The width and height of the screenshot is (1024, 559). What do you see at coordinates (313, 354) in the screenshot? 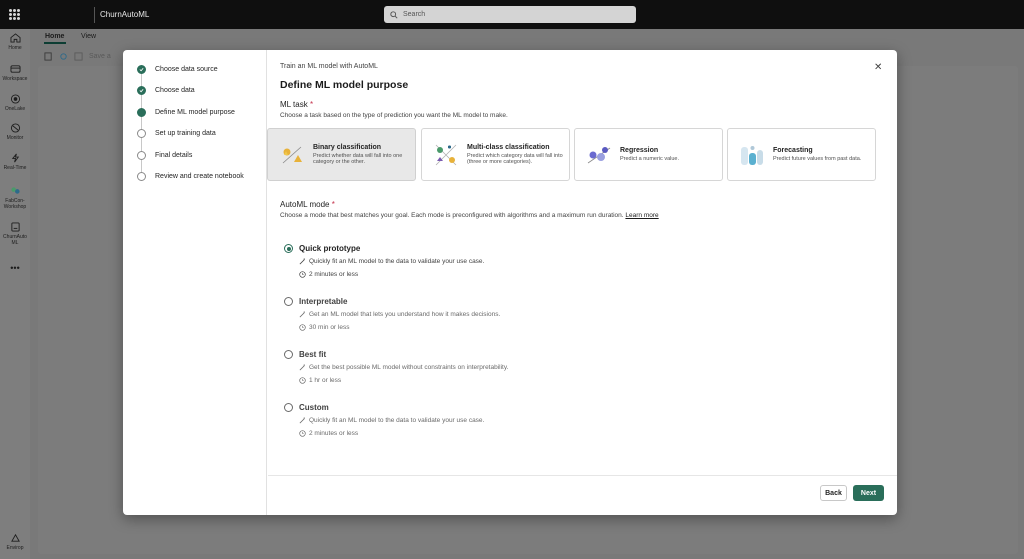
I see `mode-title: Best fit` at bounding box center [313, 354].